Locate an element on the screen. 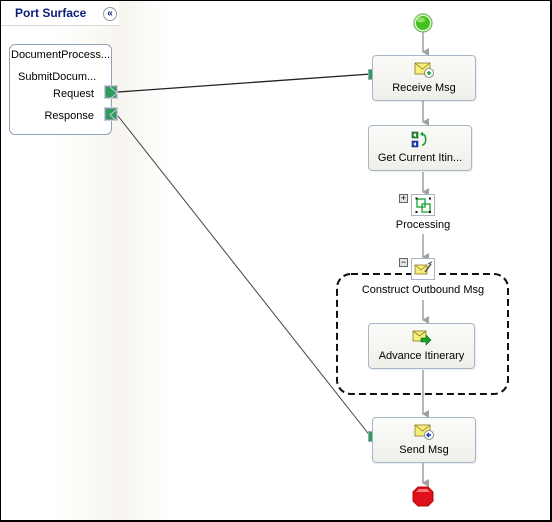 The height and width of the screenshot is (522, 552). start-shape is located at coordinates (423, 23).